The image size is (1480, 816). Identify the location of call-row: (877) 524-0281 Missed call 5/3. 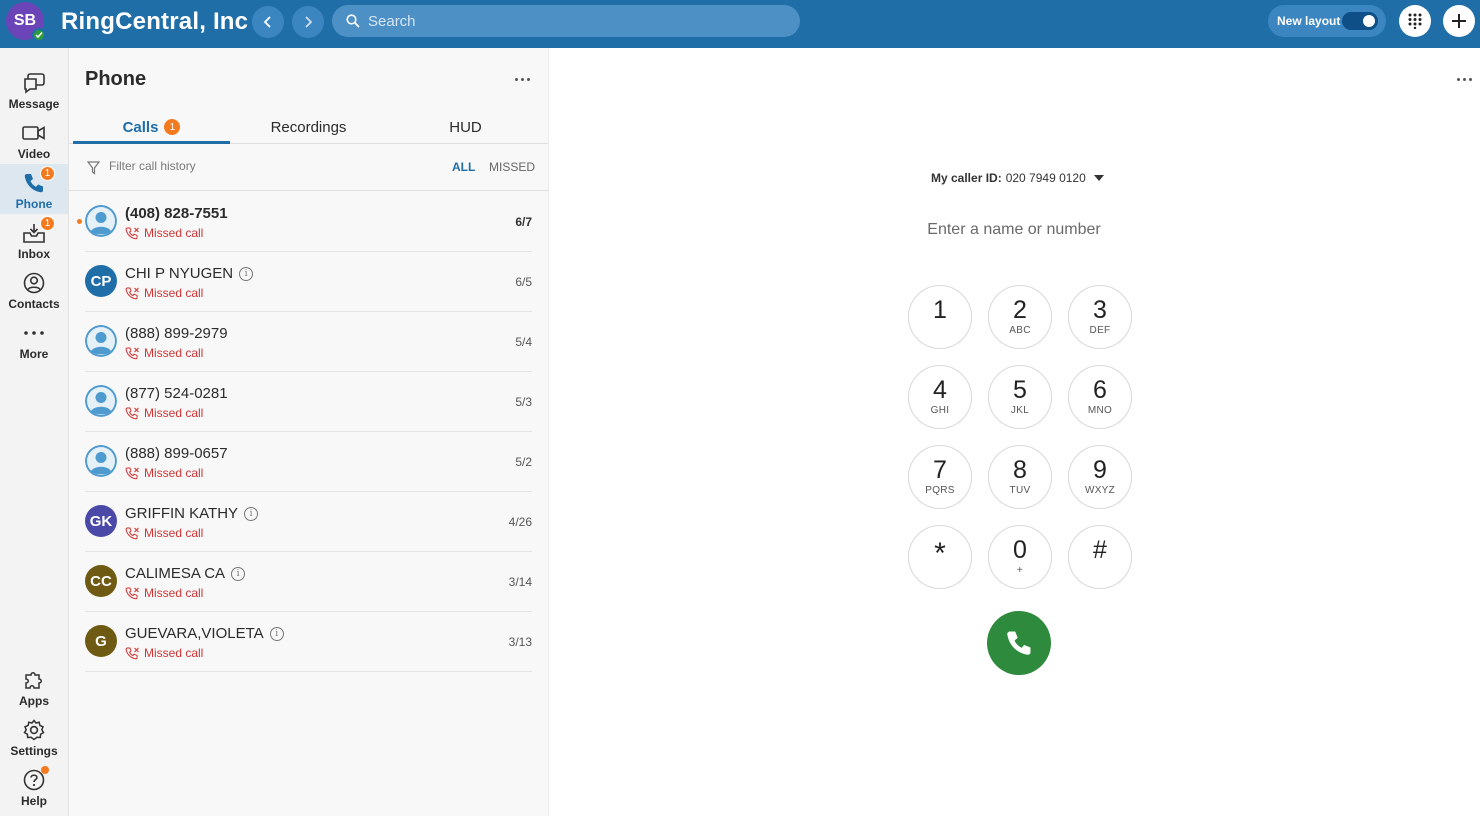
(308, 402).